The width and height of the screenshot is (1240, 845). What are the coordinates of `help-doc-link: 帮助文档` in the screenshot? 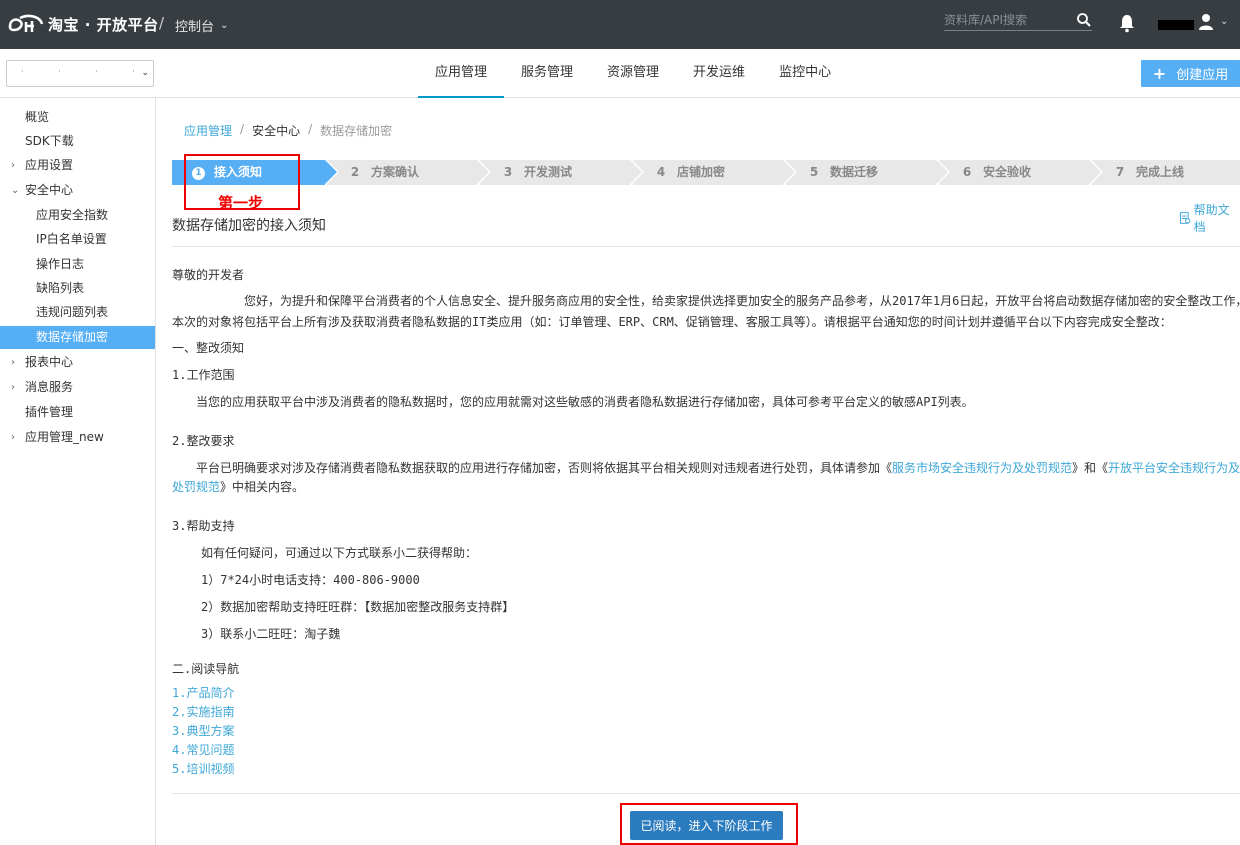 It's located at (1209, 218).